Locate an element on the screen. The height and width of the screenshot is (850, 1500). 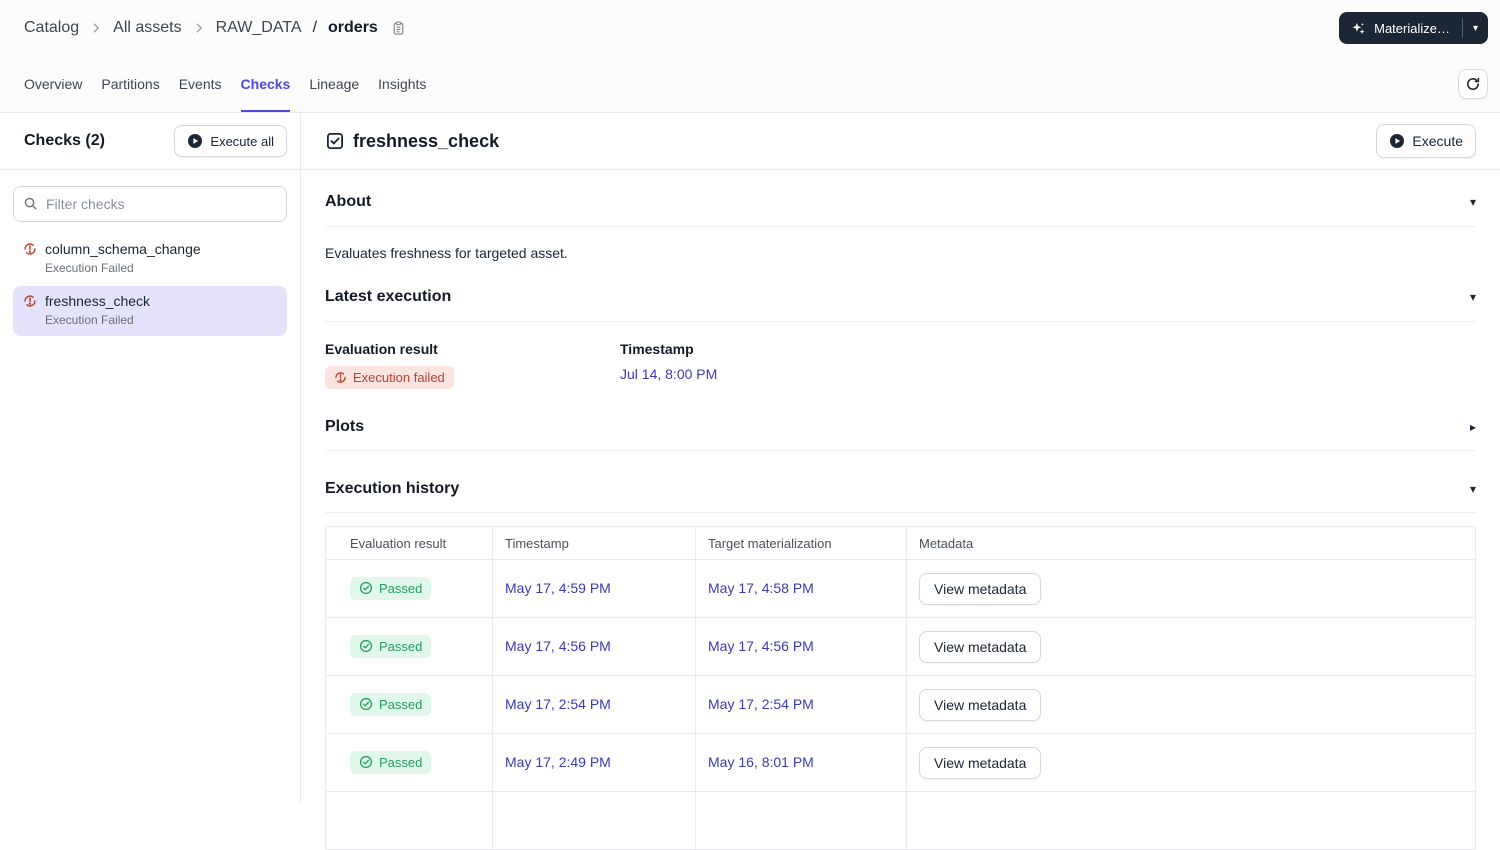
evaluation-result-field: Evaluation result Execution failed is located at coordinates (472, 365).